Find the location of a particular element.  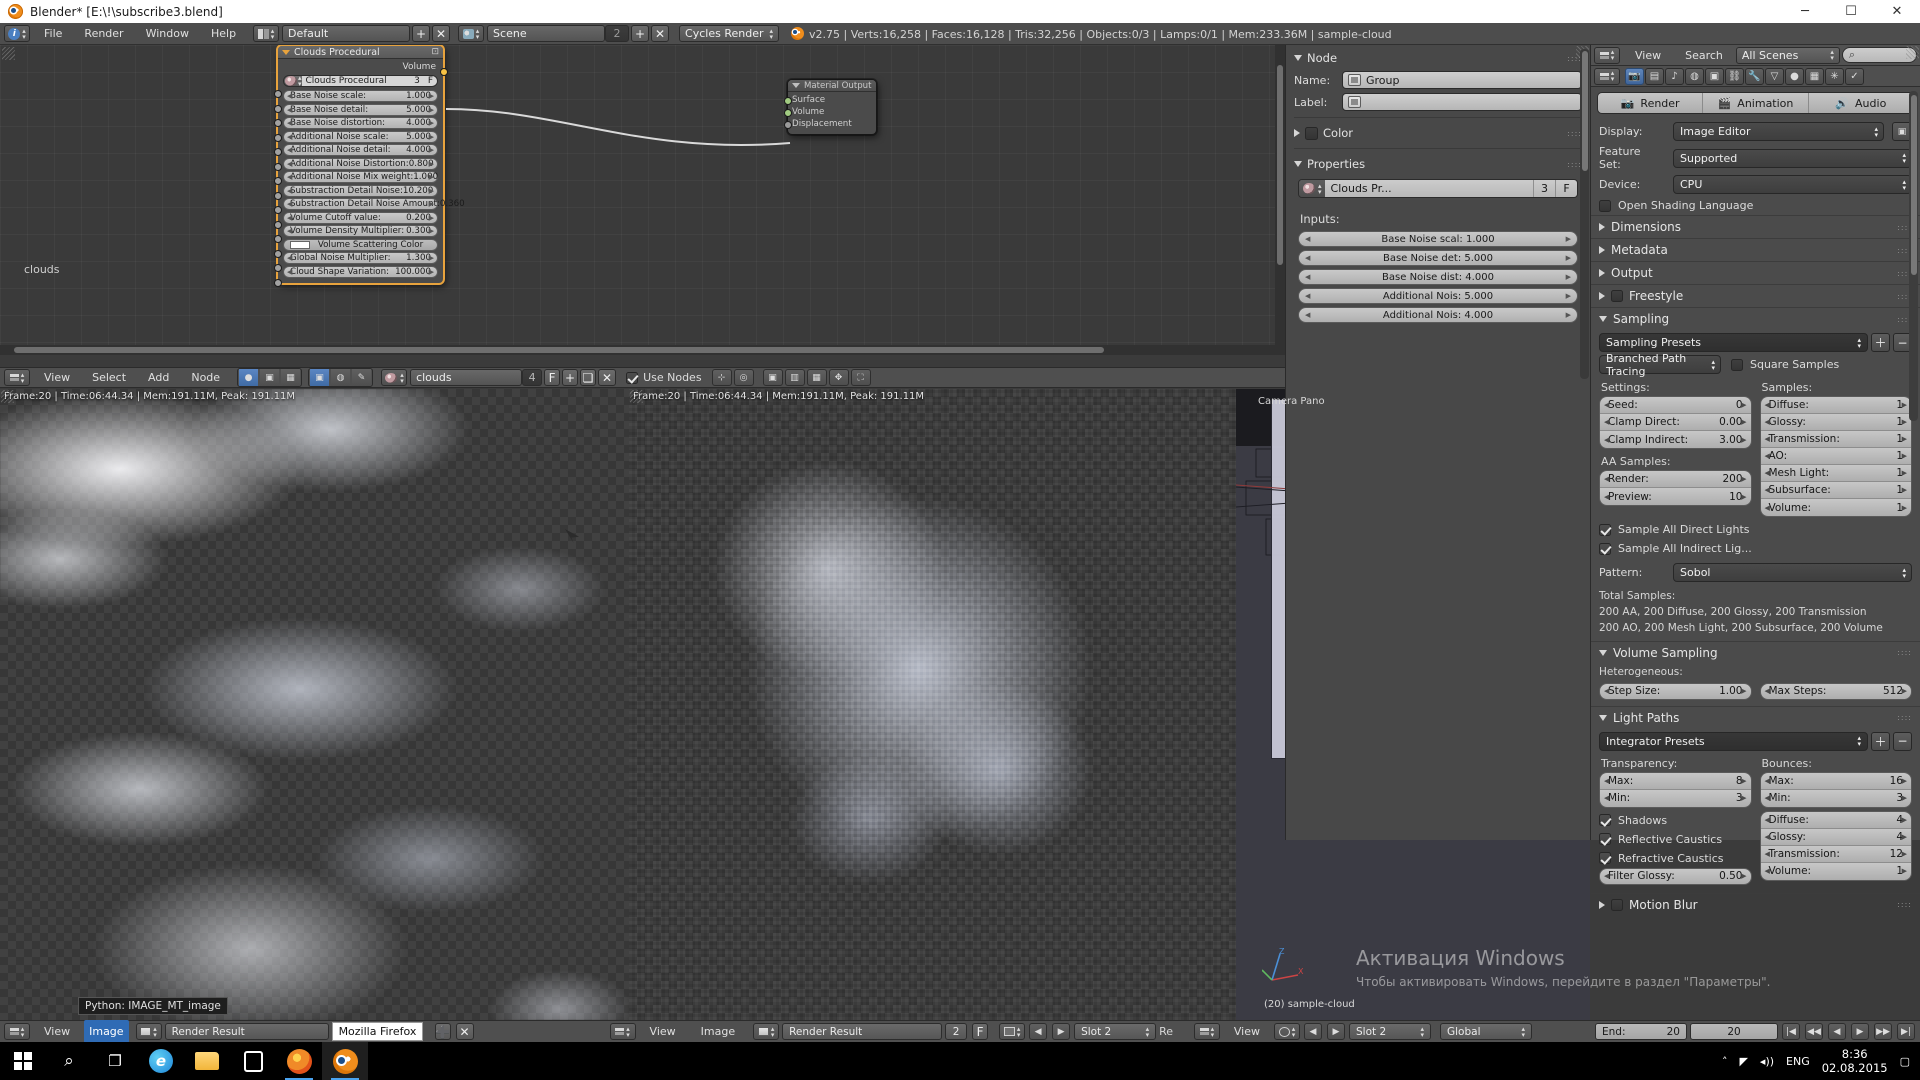

editor-type-selector-properties: ▴ ▾ is located at coordinates (1607, 55).